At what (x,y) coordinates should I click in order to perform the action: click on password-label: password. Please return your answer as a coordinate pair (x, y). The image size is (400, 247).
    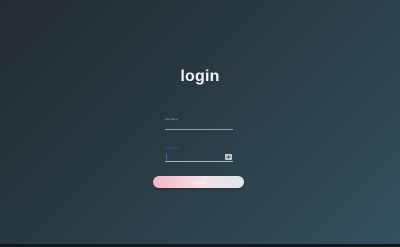
    Looking at the image, I should click on (171, 148).